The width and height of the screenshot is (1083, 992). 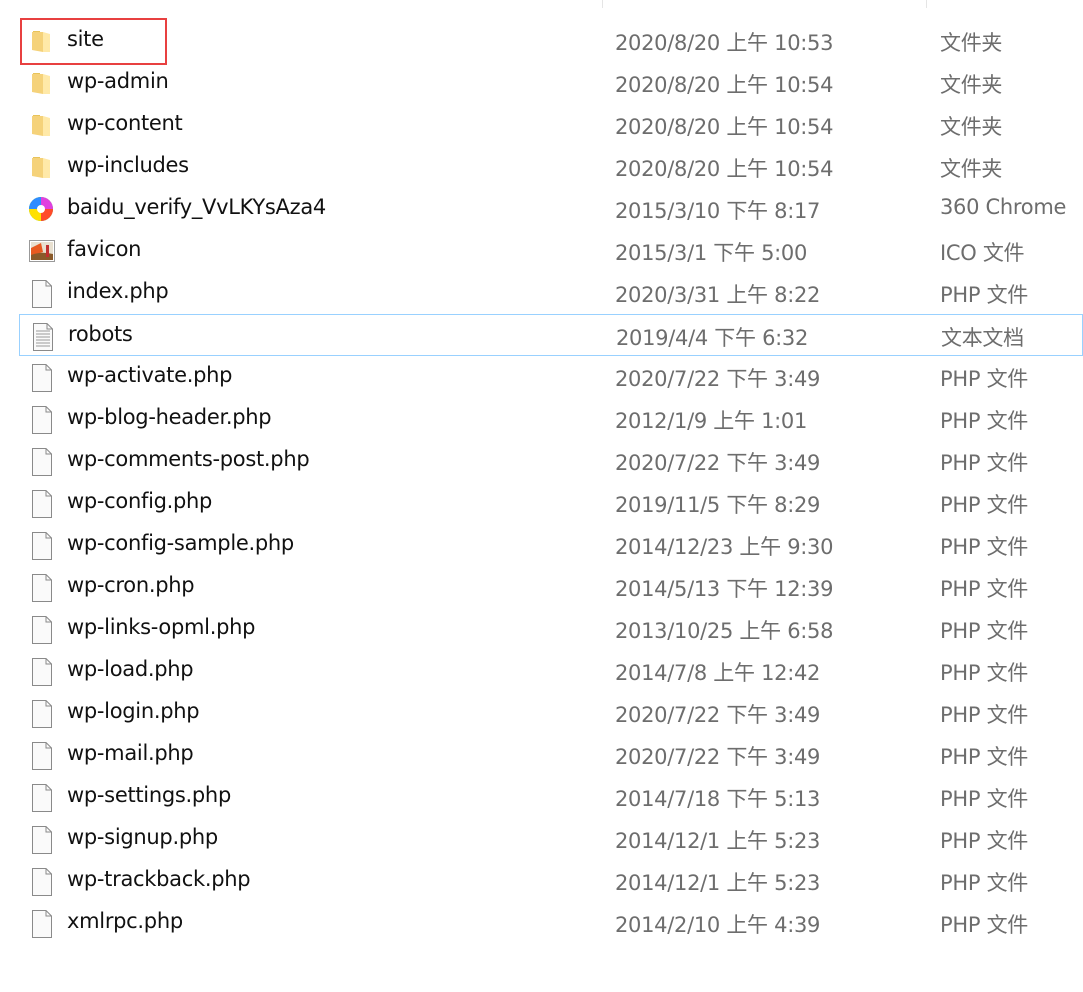 I want to click on file-date-modified: 2014/2/10 上午 4:39, so click(x=718, y=925).